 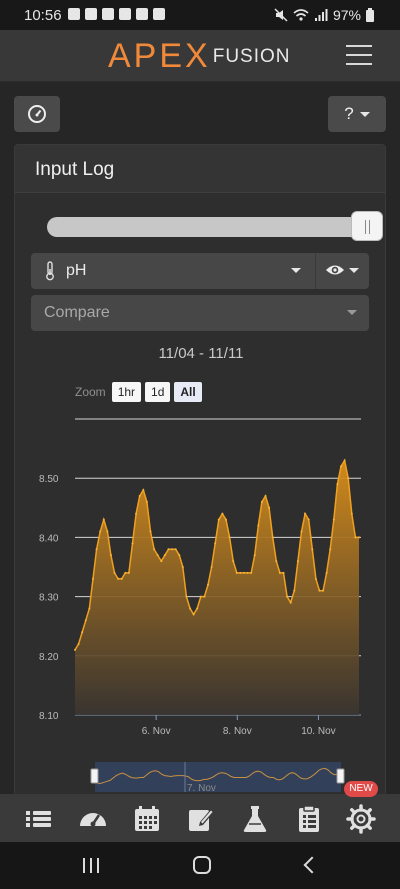 I want to click on status-bar: 10:56 97%, so click(x=200, y=15).